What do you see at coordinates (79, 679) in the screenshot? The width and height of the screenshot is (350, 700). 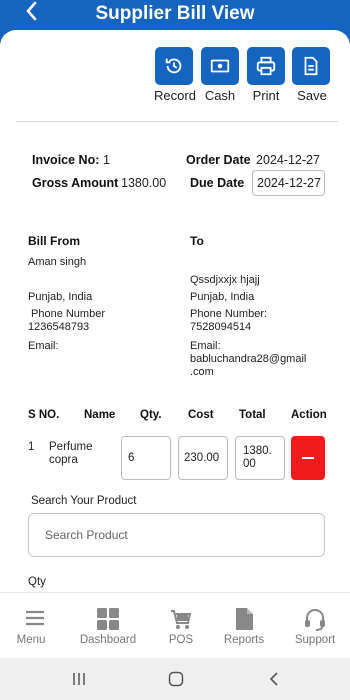 I see `recent-apps-icon` at bounding box center [79, 679].